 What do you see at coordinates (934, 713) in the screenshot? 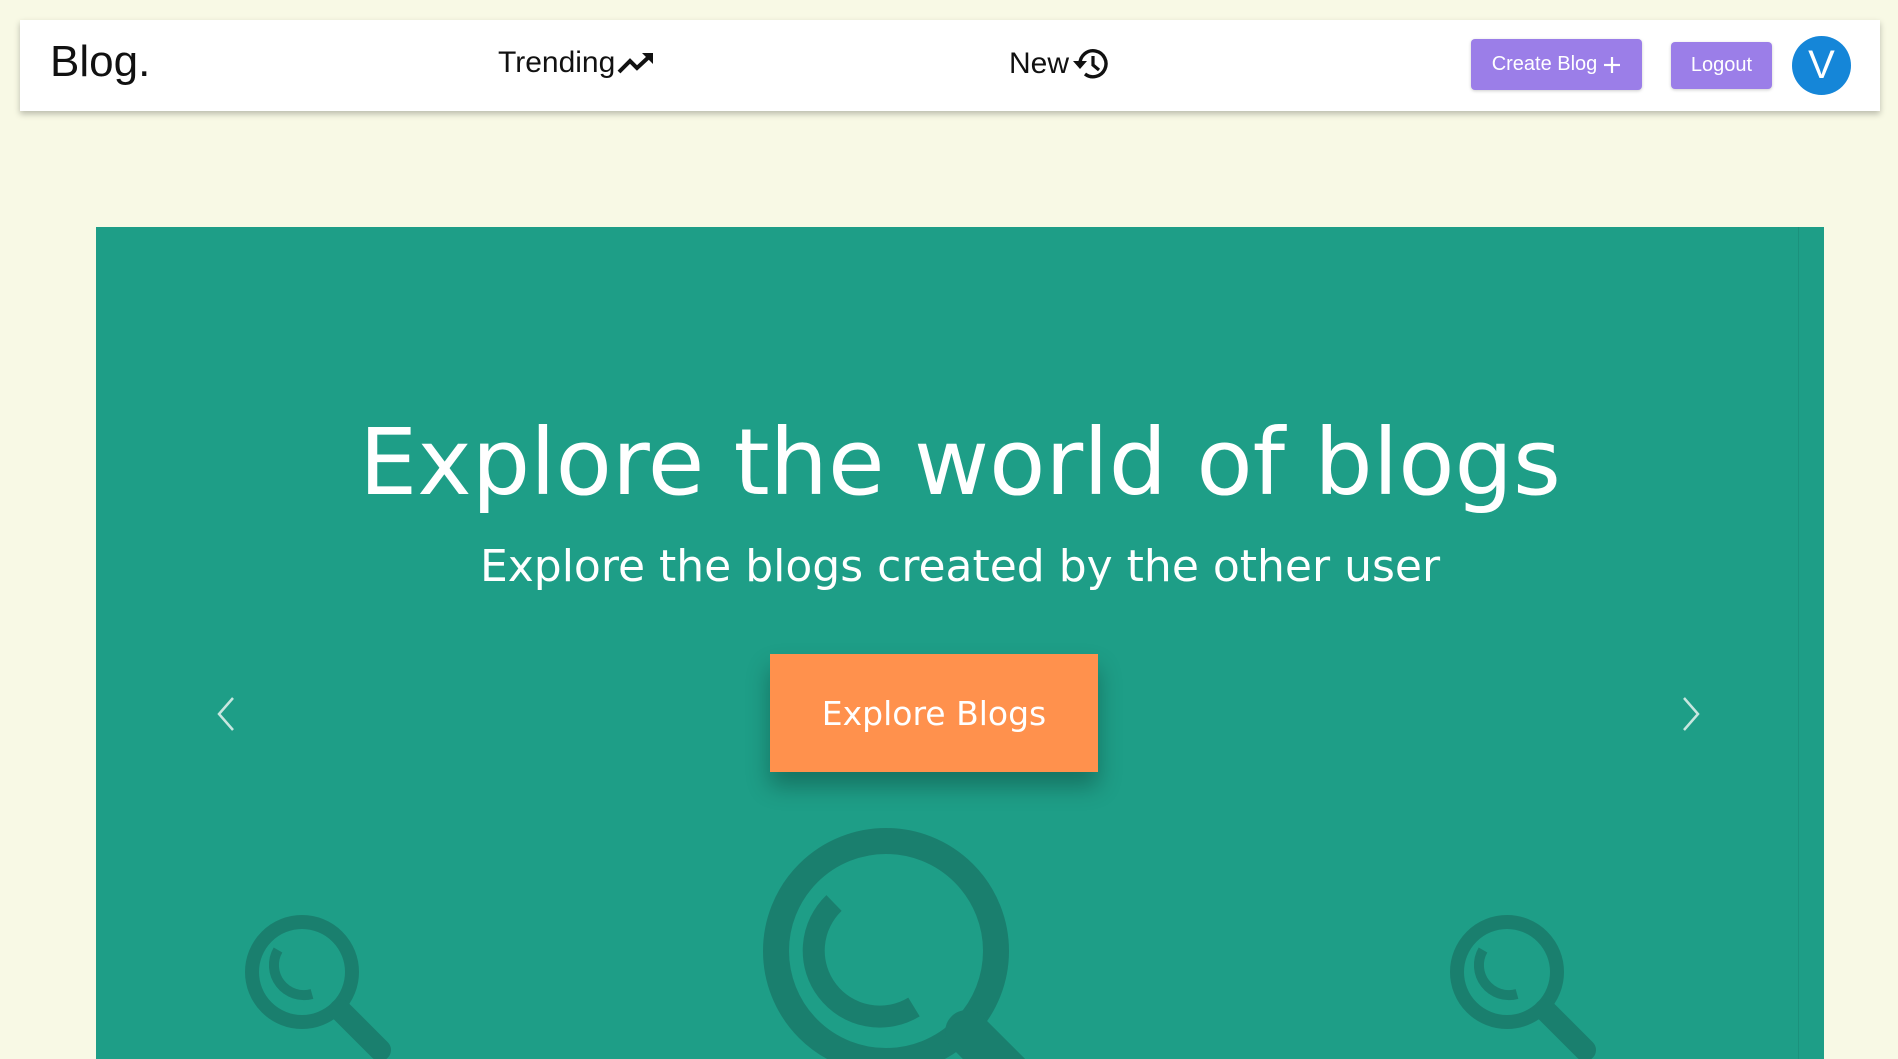
I see `explore-blogs-button: Explore Blogs` at bounding box center [934, 713].